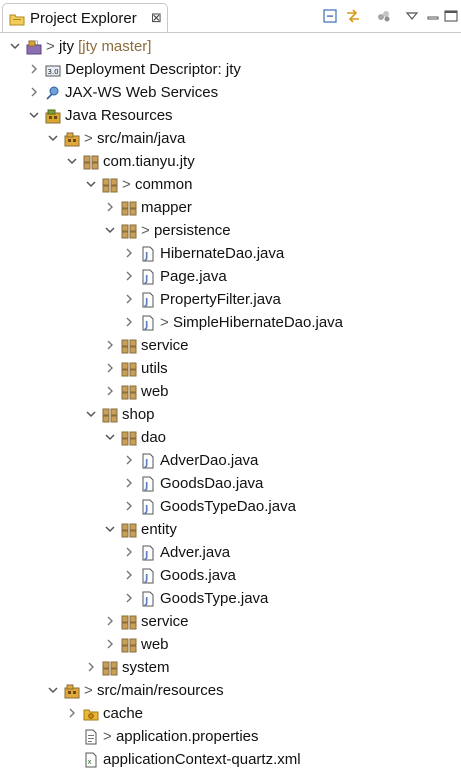  I want to click on tree-item-text: mapper, so click(166, 207).